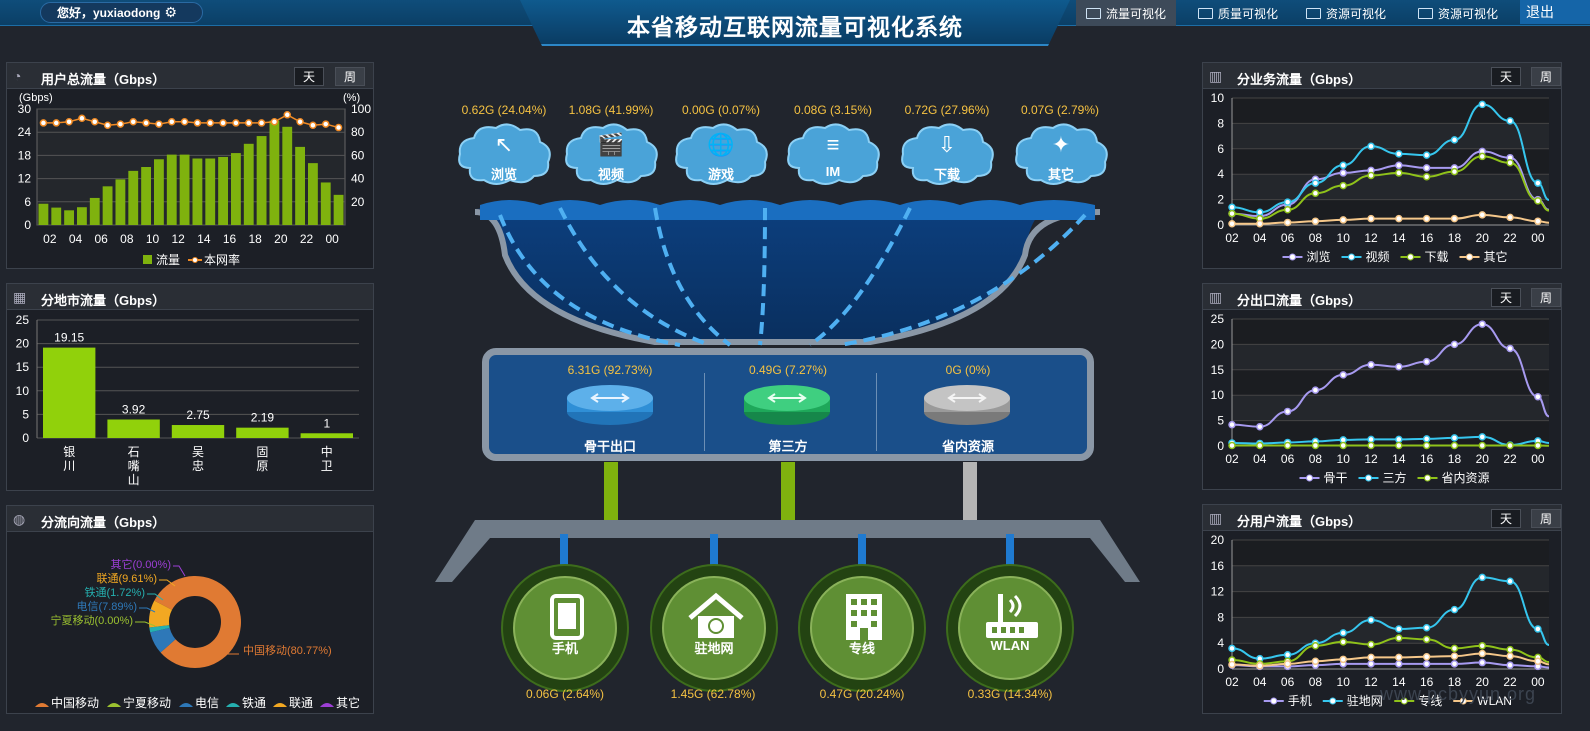 This screenshot has width=1590, height=731. What do you see at coordinates (1437, 257) in the screenshot?
I see `legend-label: 下载` at bounding box center [1437, 257].